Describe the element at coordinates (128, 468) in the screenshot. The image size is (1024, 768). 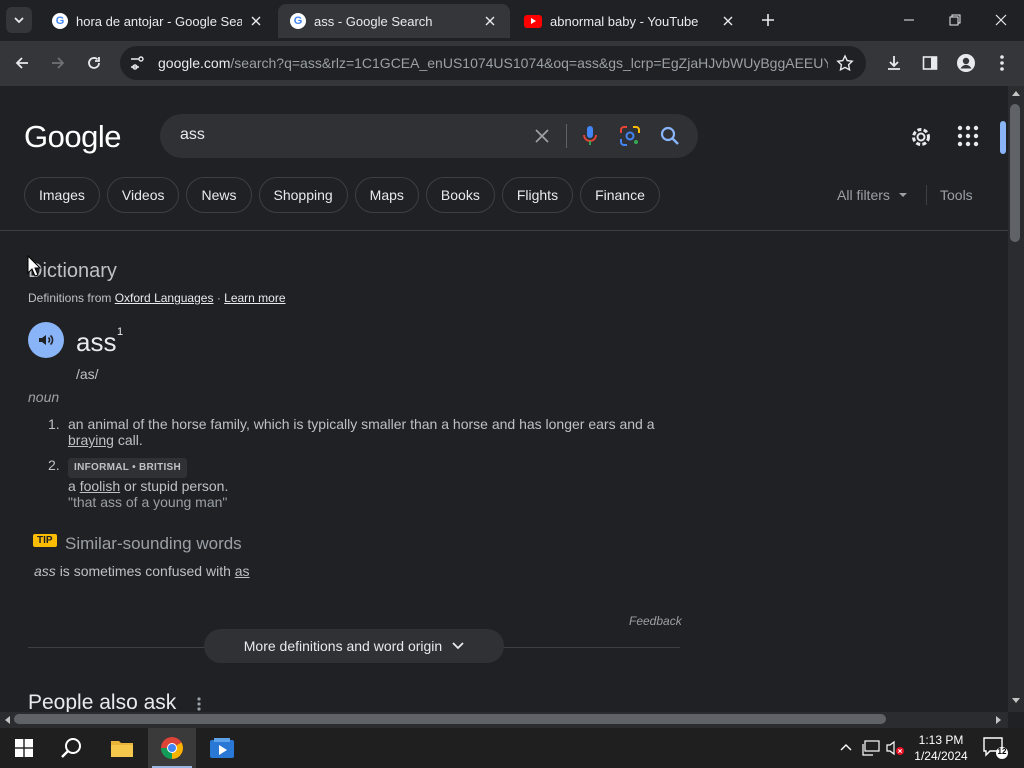
I see `usage-label-badge: INFORMAL • BRITISH` at that location.